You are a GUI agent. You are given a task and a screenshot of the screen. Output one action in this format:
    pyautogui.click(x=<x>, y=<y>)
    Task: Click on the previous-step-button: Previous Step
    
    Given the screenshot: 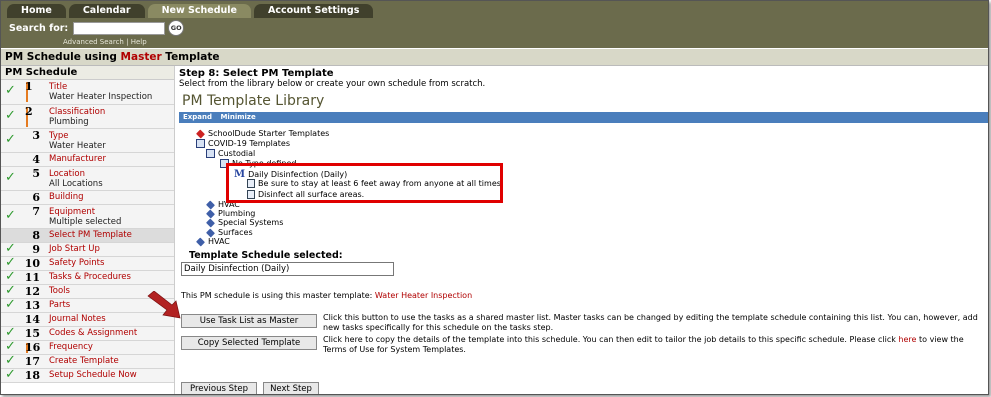 What is the action you would take?
    pyautogui.click(x=219, y=388)
    